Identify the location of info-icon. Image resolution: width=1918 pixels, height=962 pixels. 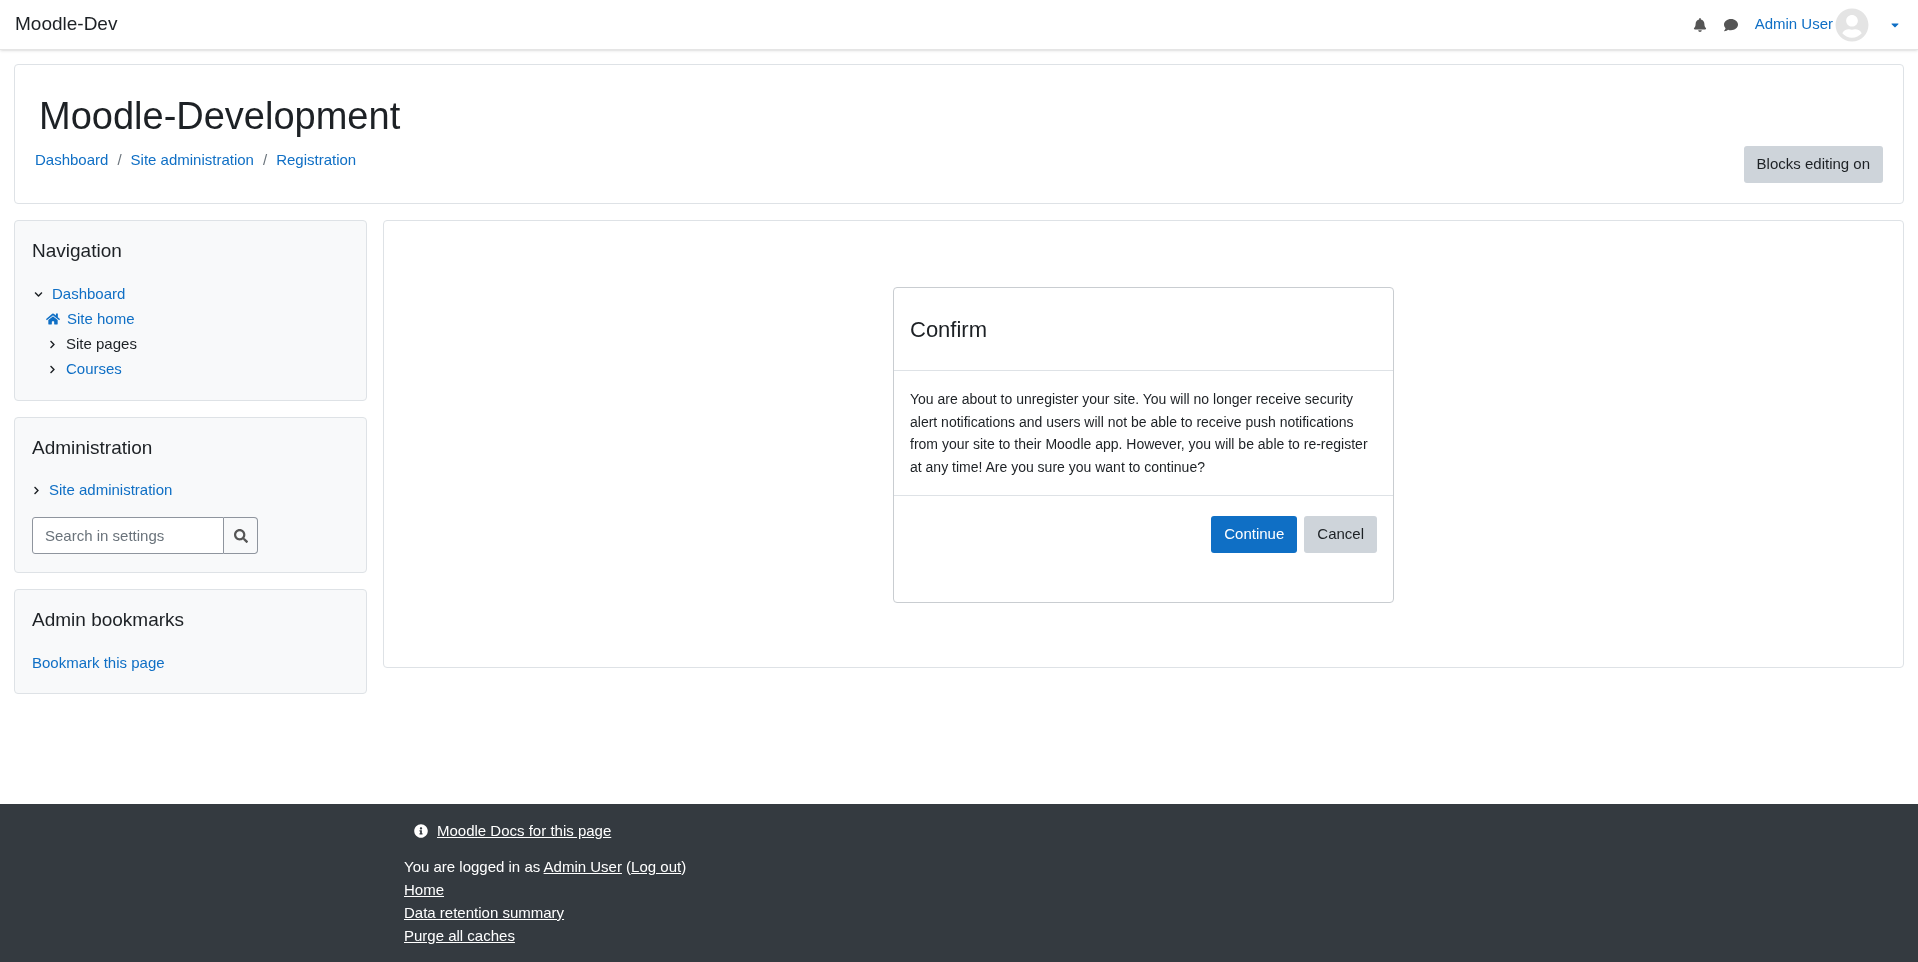
(421, 831).